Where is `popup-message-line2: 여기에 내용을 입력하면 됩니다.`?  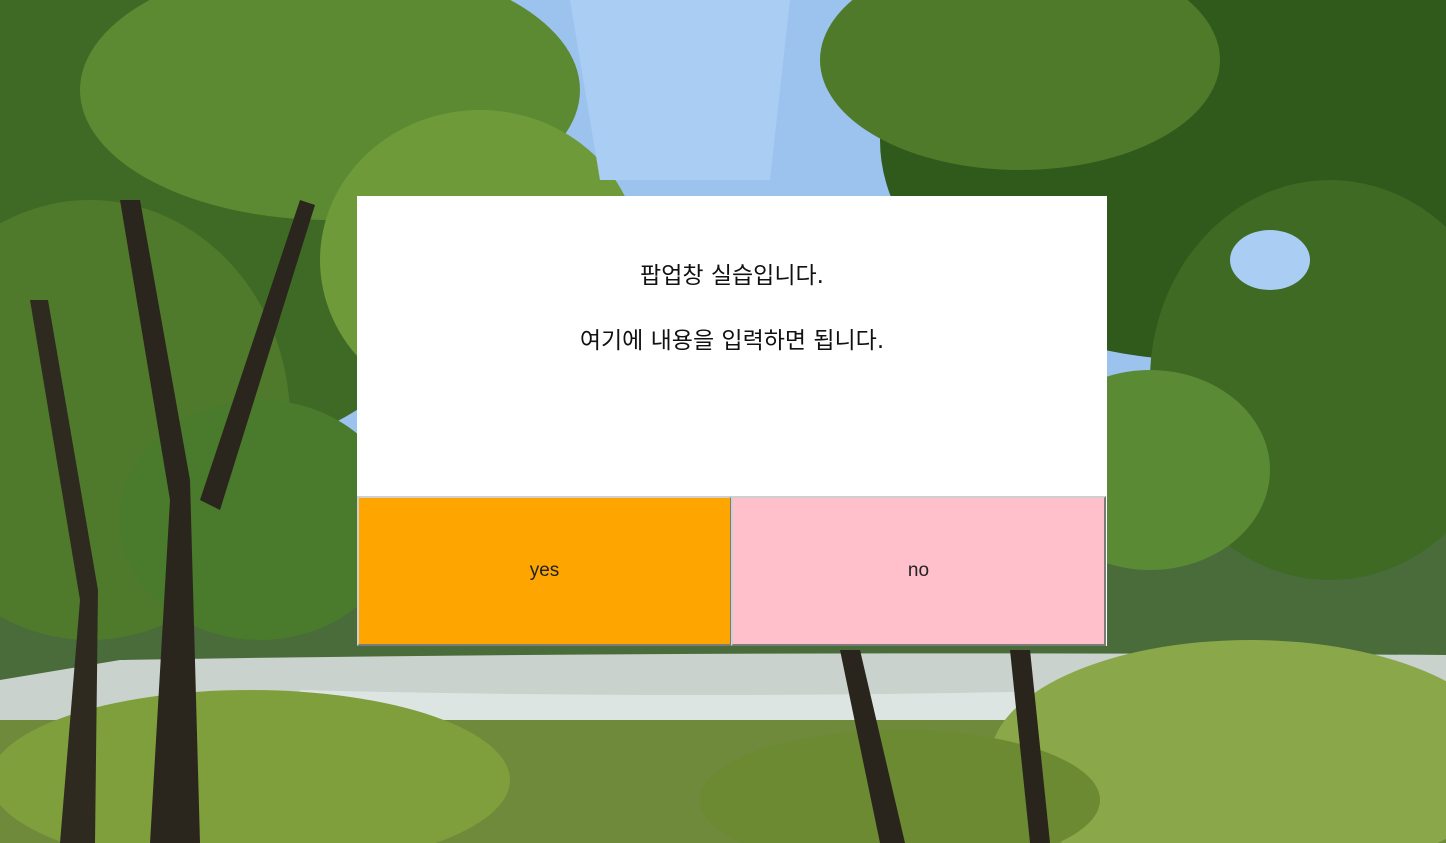
popup-message-line2: 여기에 내용을 입력하면 됩니다. is located at coordinates (732, 341).